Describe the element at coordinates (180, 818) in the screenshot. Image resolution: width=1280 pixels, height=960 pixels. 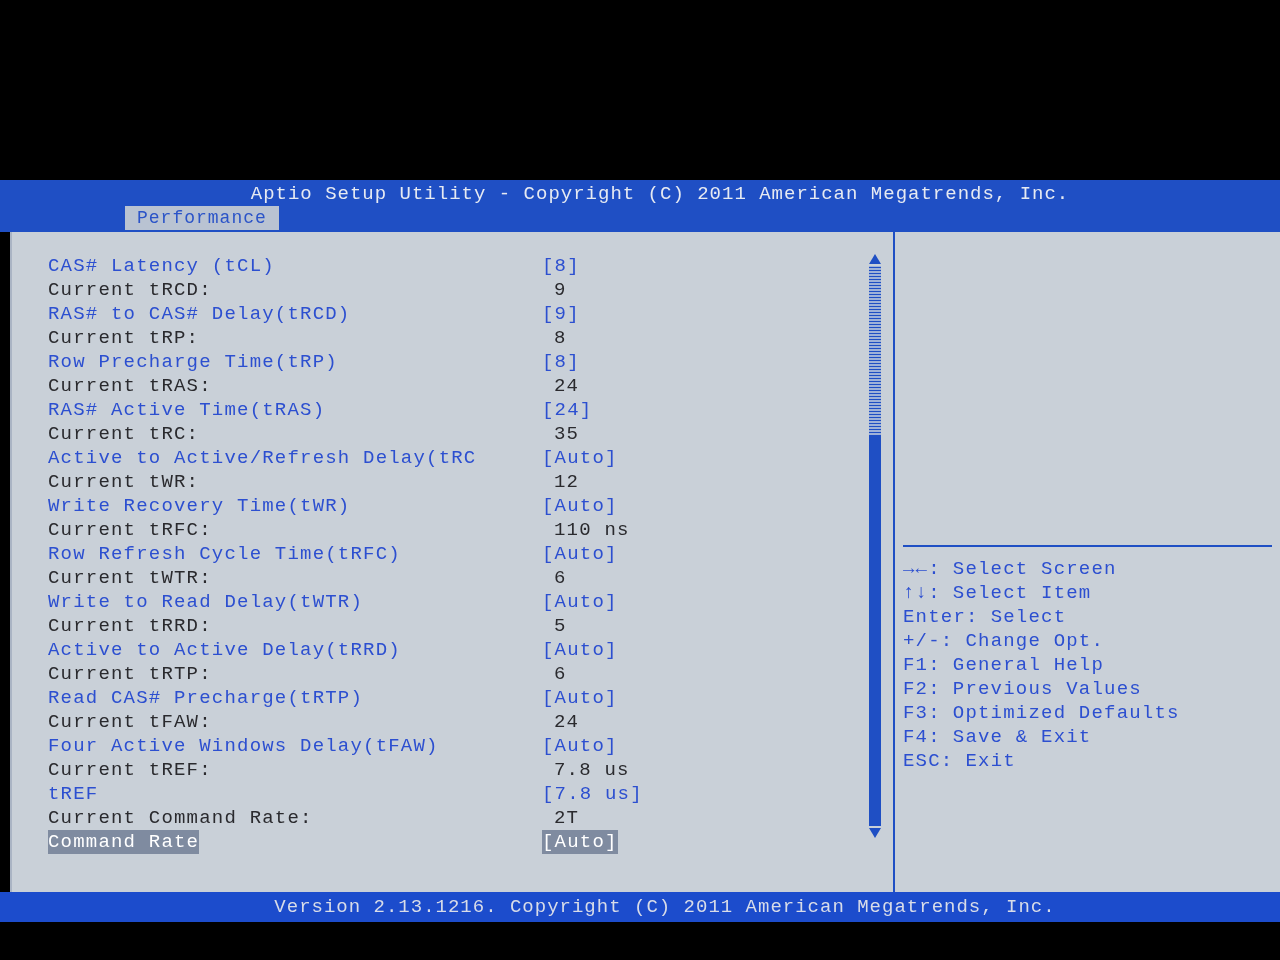
I see `info-label: Current Command Rate:` at that location.